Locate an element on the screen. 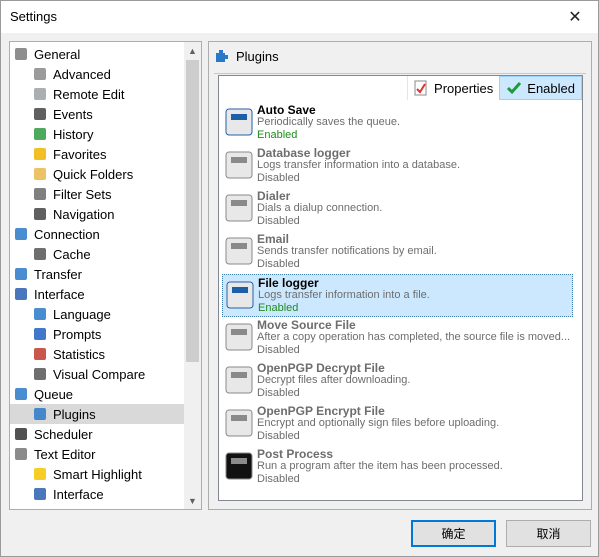 This screenshot has width=599, height=557. scroll-down-arrow-icon: ▼ is located at coordinates (192, 500).